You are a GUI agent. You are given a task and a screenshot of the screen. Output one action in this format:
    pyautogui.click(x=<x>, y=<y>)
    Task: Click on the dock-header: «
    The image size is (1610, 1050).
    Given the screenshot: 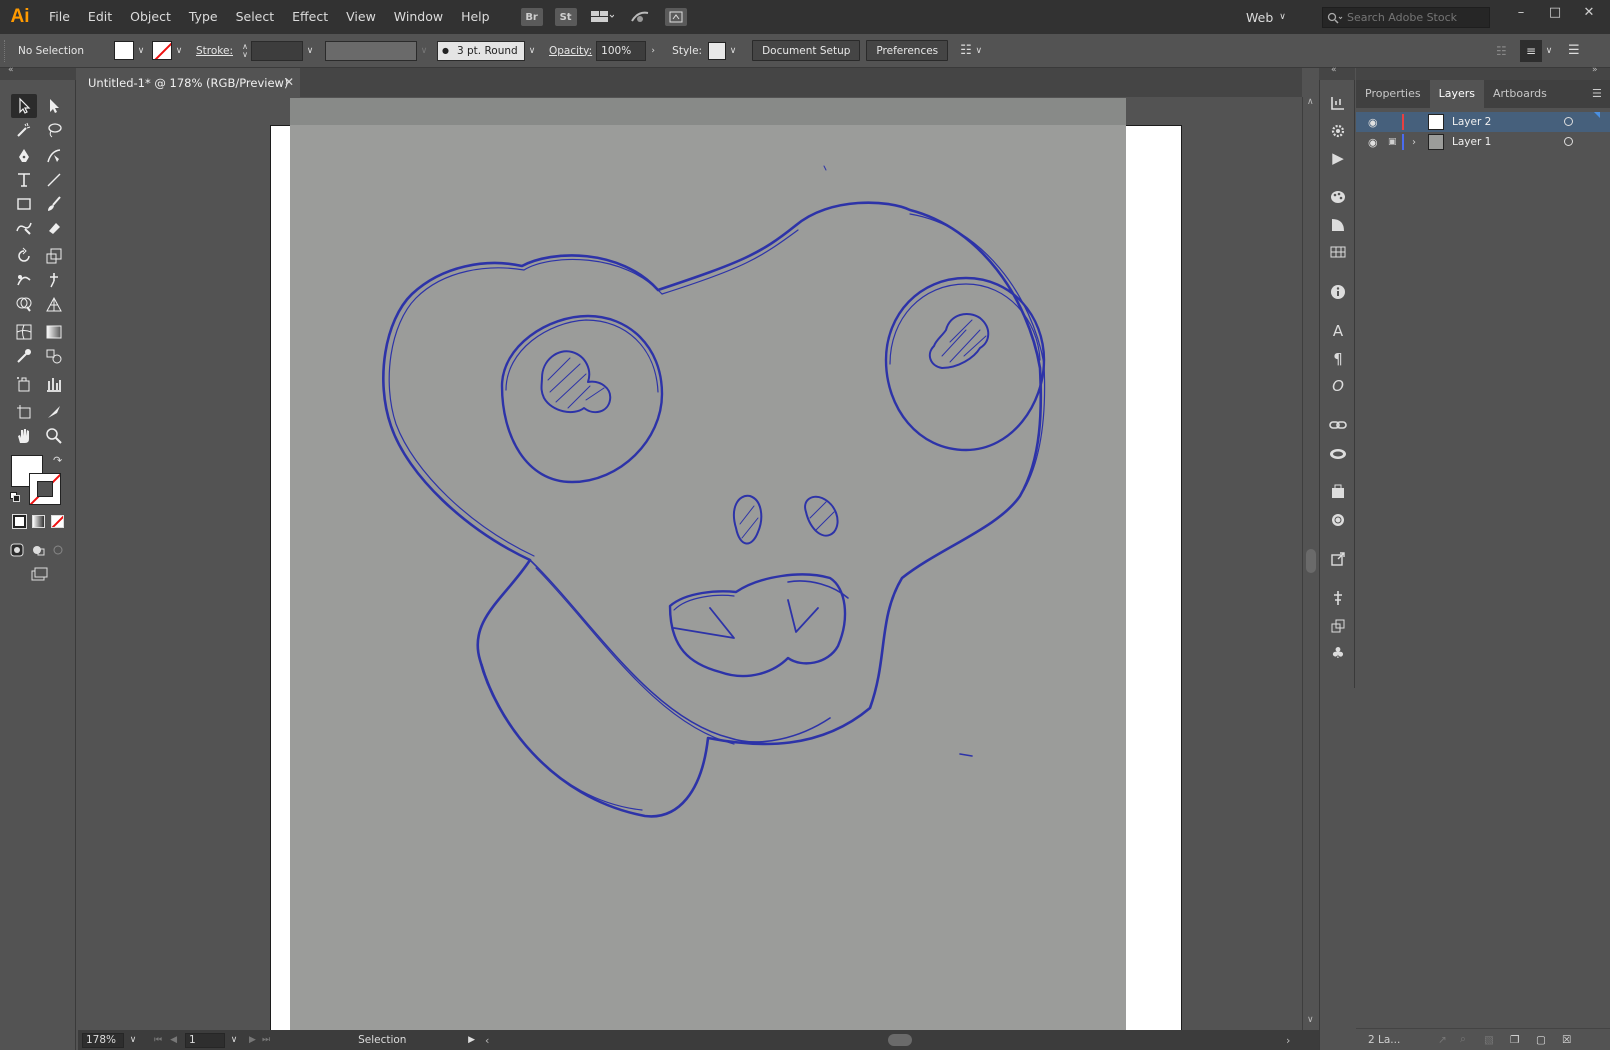 What is the action you would take?
    pyautogui.click(x=1337, y=72)
    